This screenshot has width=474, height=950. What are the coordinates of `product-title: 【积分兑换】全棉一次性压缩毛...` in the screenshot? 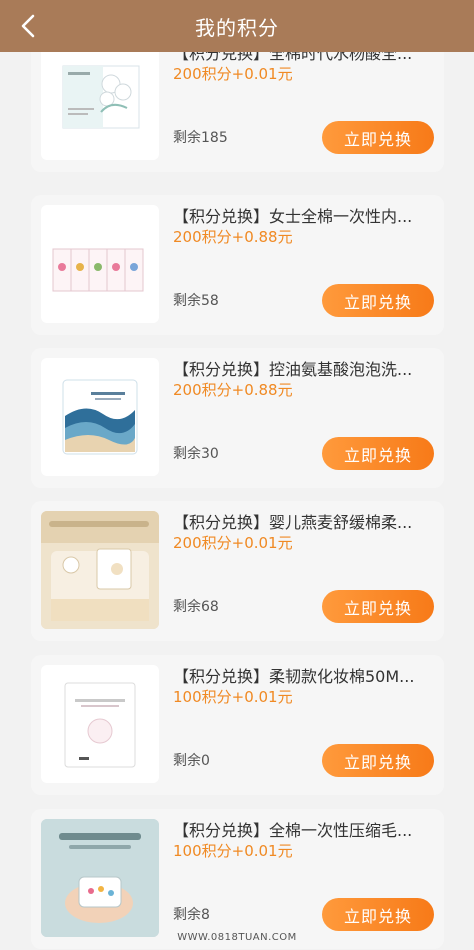 It's located at (293, 830).